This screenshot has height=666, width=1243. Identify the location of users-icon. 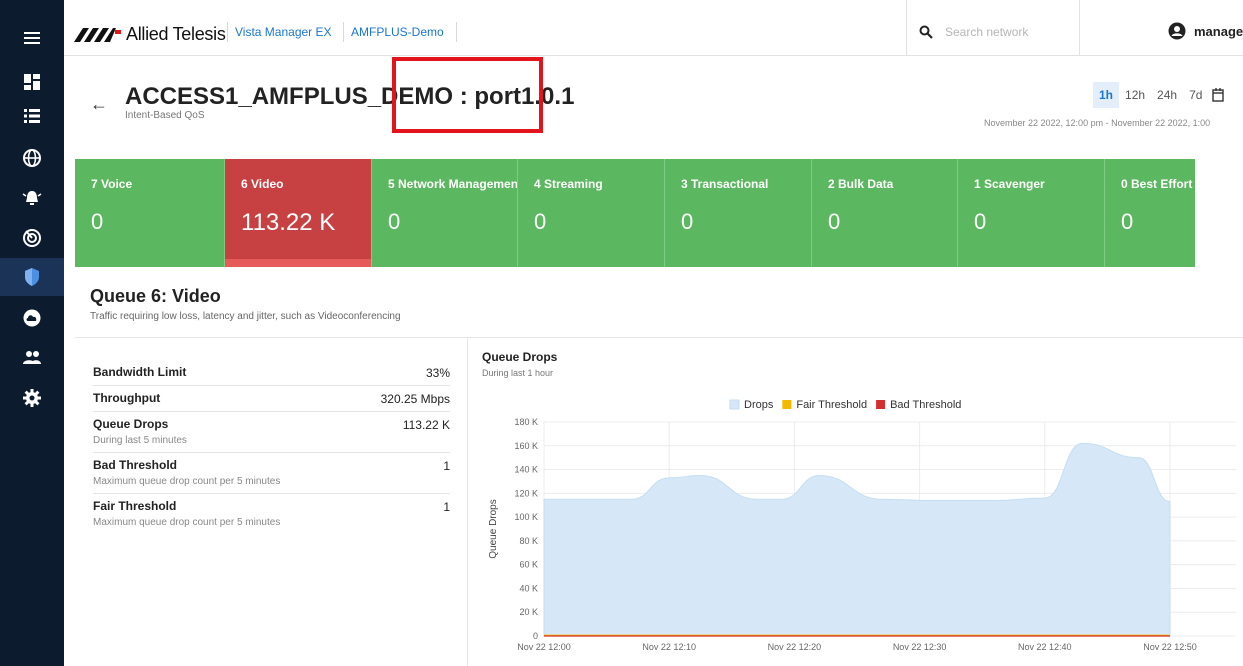
(32, 358).